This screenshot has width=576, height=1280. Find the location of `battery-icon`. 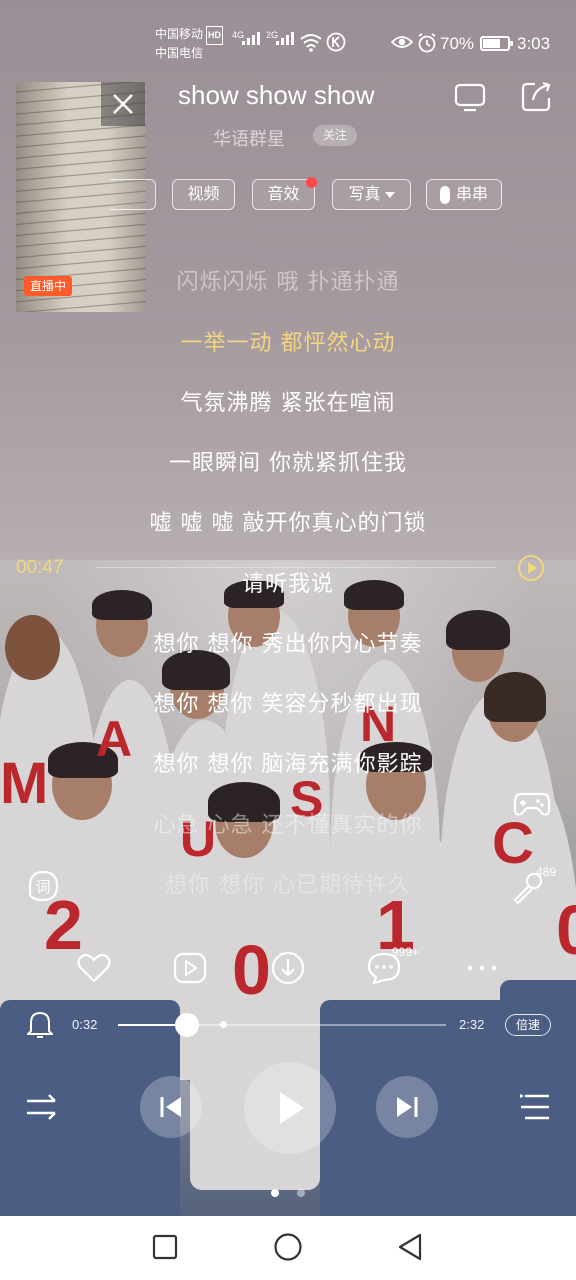

battery-icon is located at coordinates (496, 43).